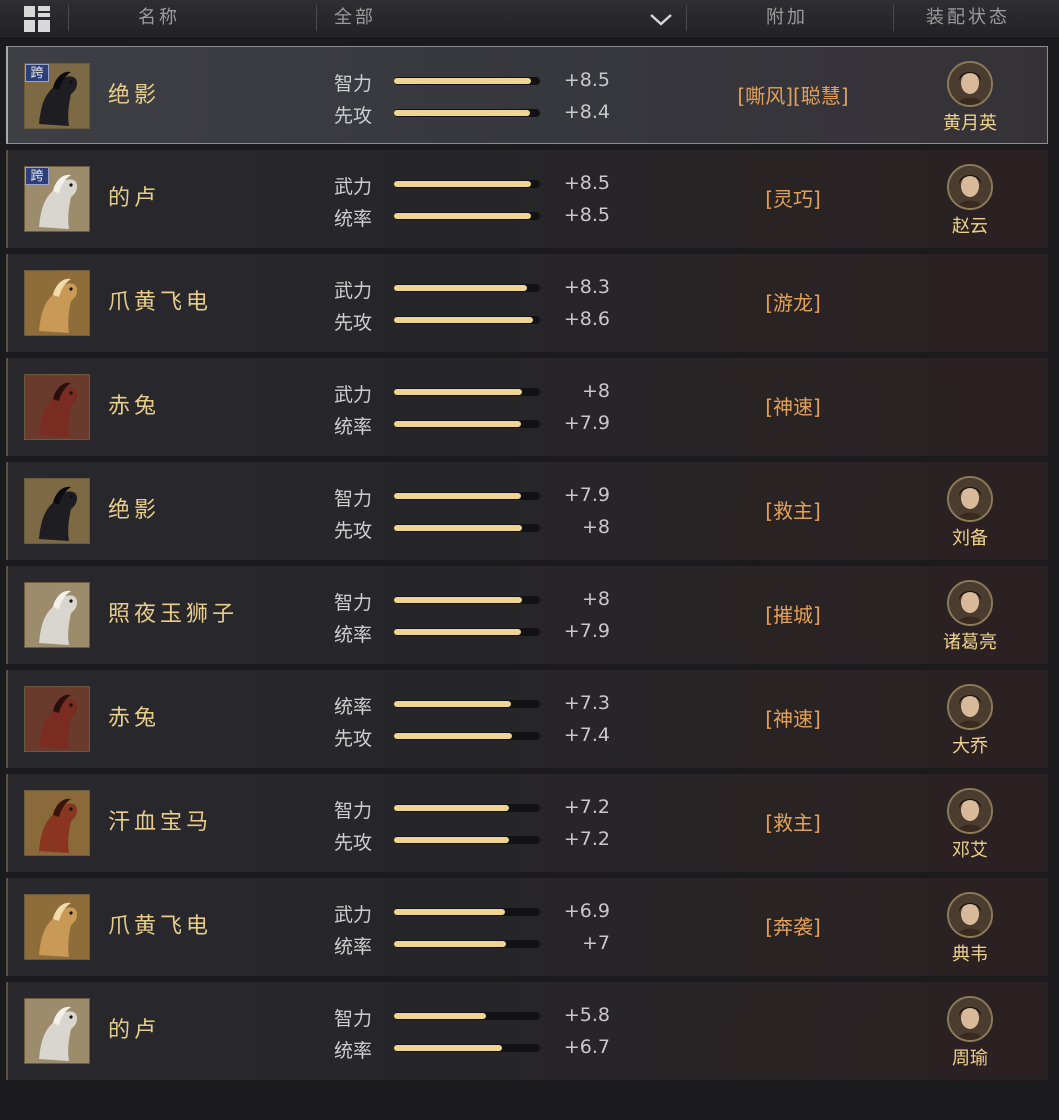 This screenshot has width=1059, height=1120. What do you see at coordinates (527, 407) in the screenshot?
I see `horse-row: 赤兔 武力 +8 统率 +7.9 [神速]` at bounding box center [527, 407].